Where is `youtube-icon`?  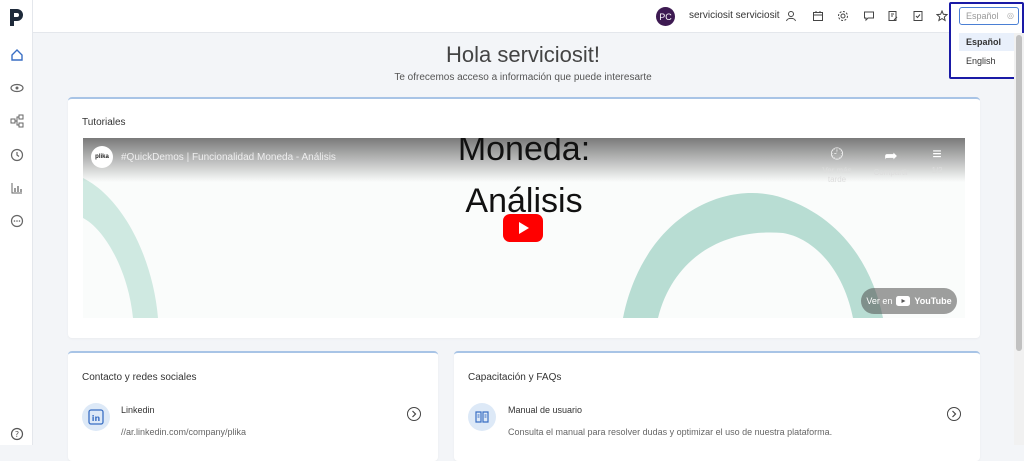
youtube-icon is located at coordinates (903, 301).